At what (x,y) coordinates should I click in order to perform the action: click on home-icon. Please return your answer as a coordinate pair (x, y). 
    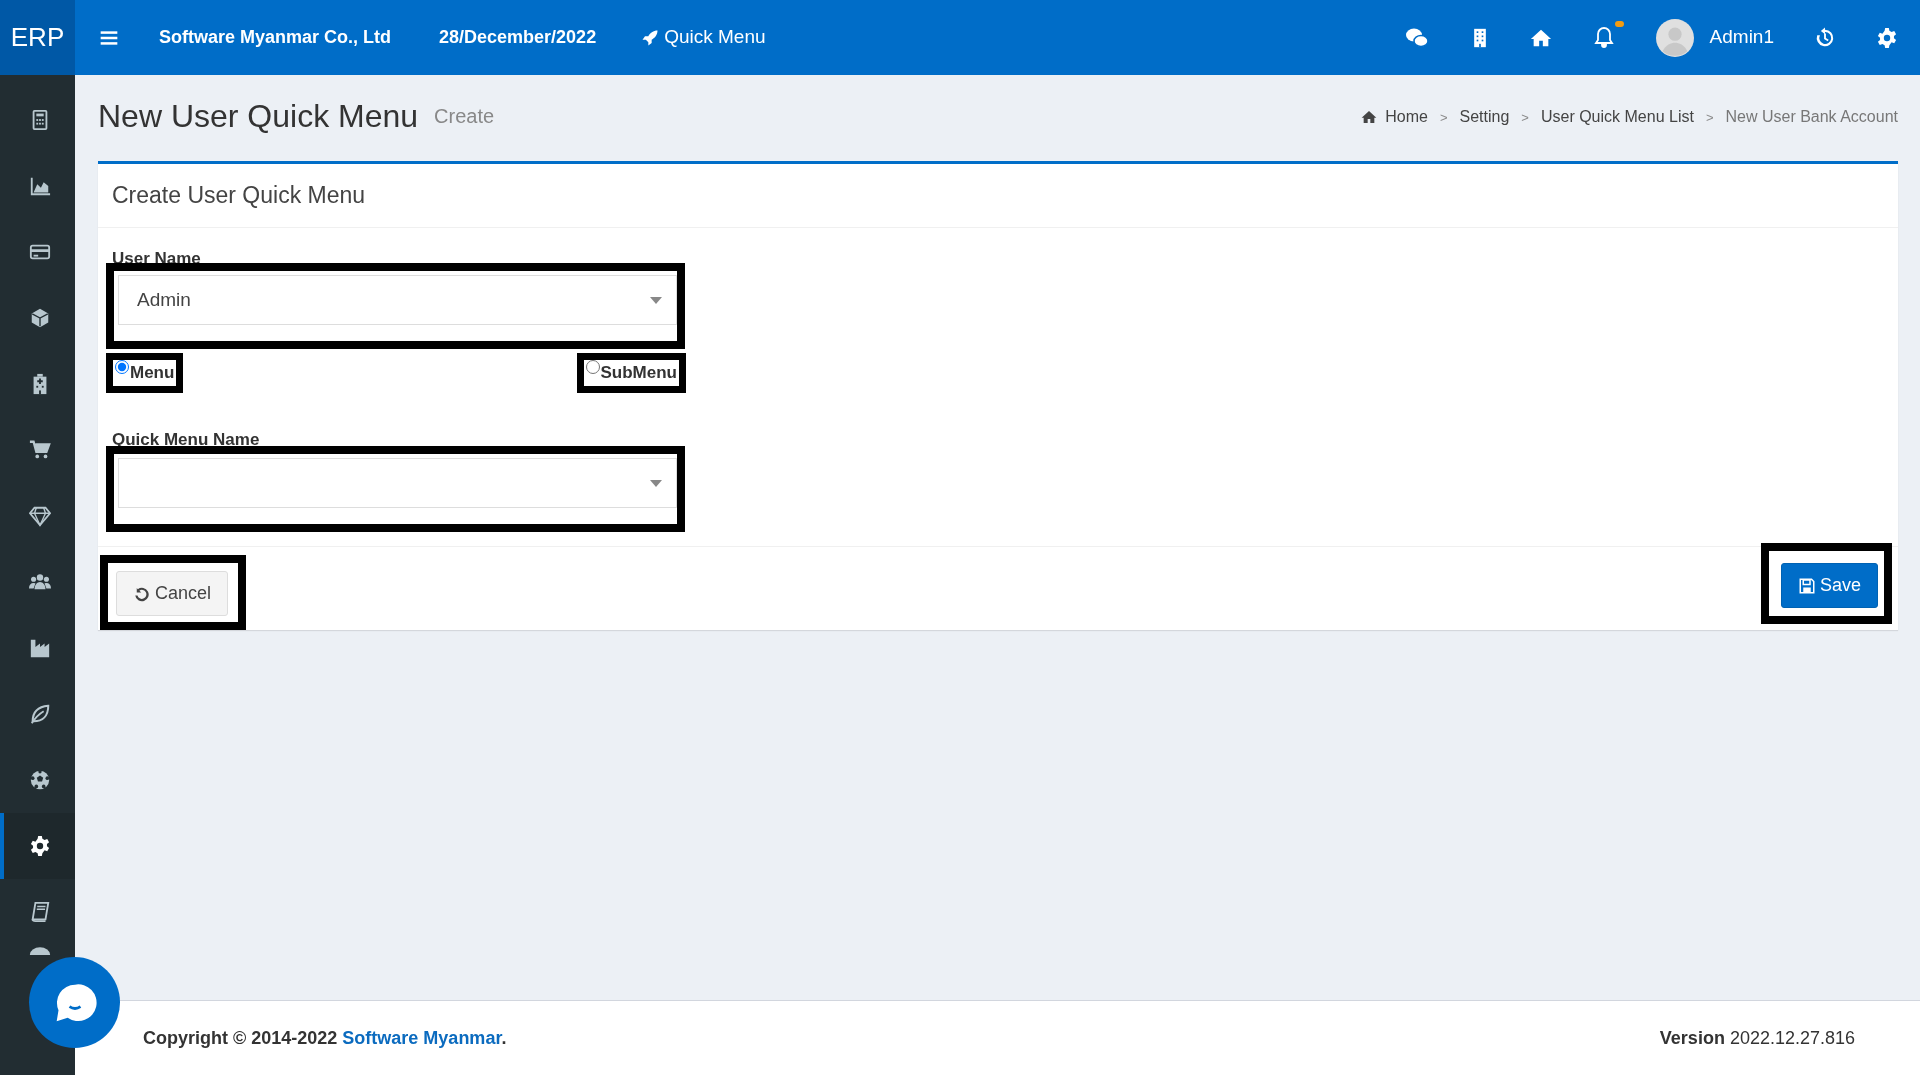
    Looking at the image, I should click on (1369, 117).